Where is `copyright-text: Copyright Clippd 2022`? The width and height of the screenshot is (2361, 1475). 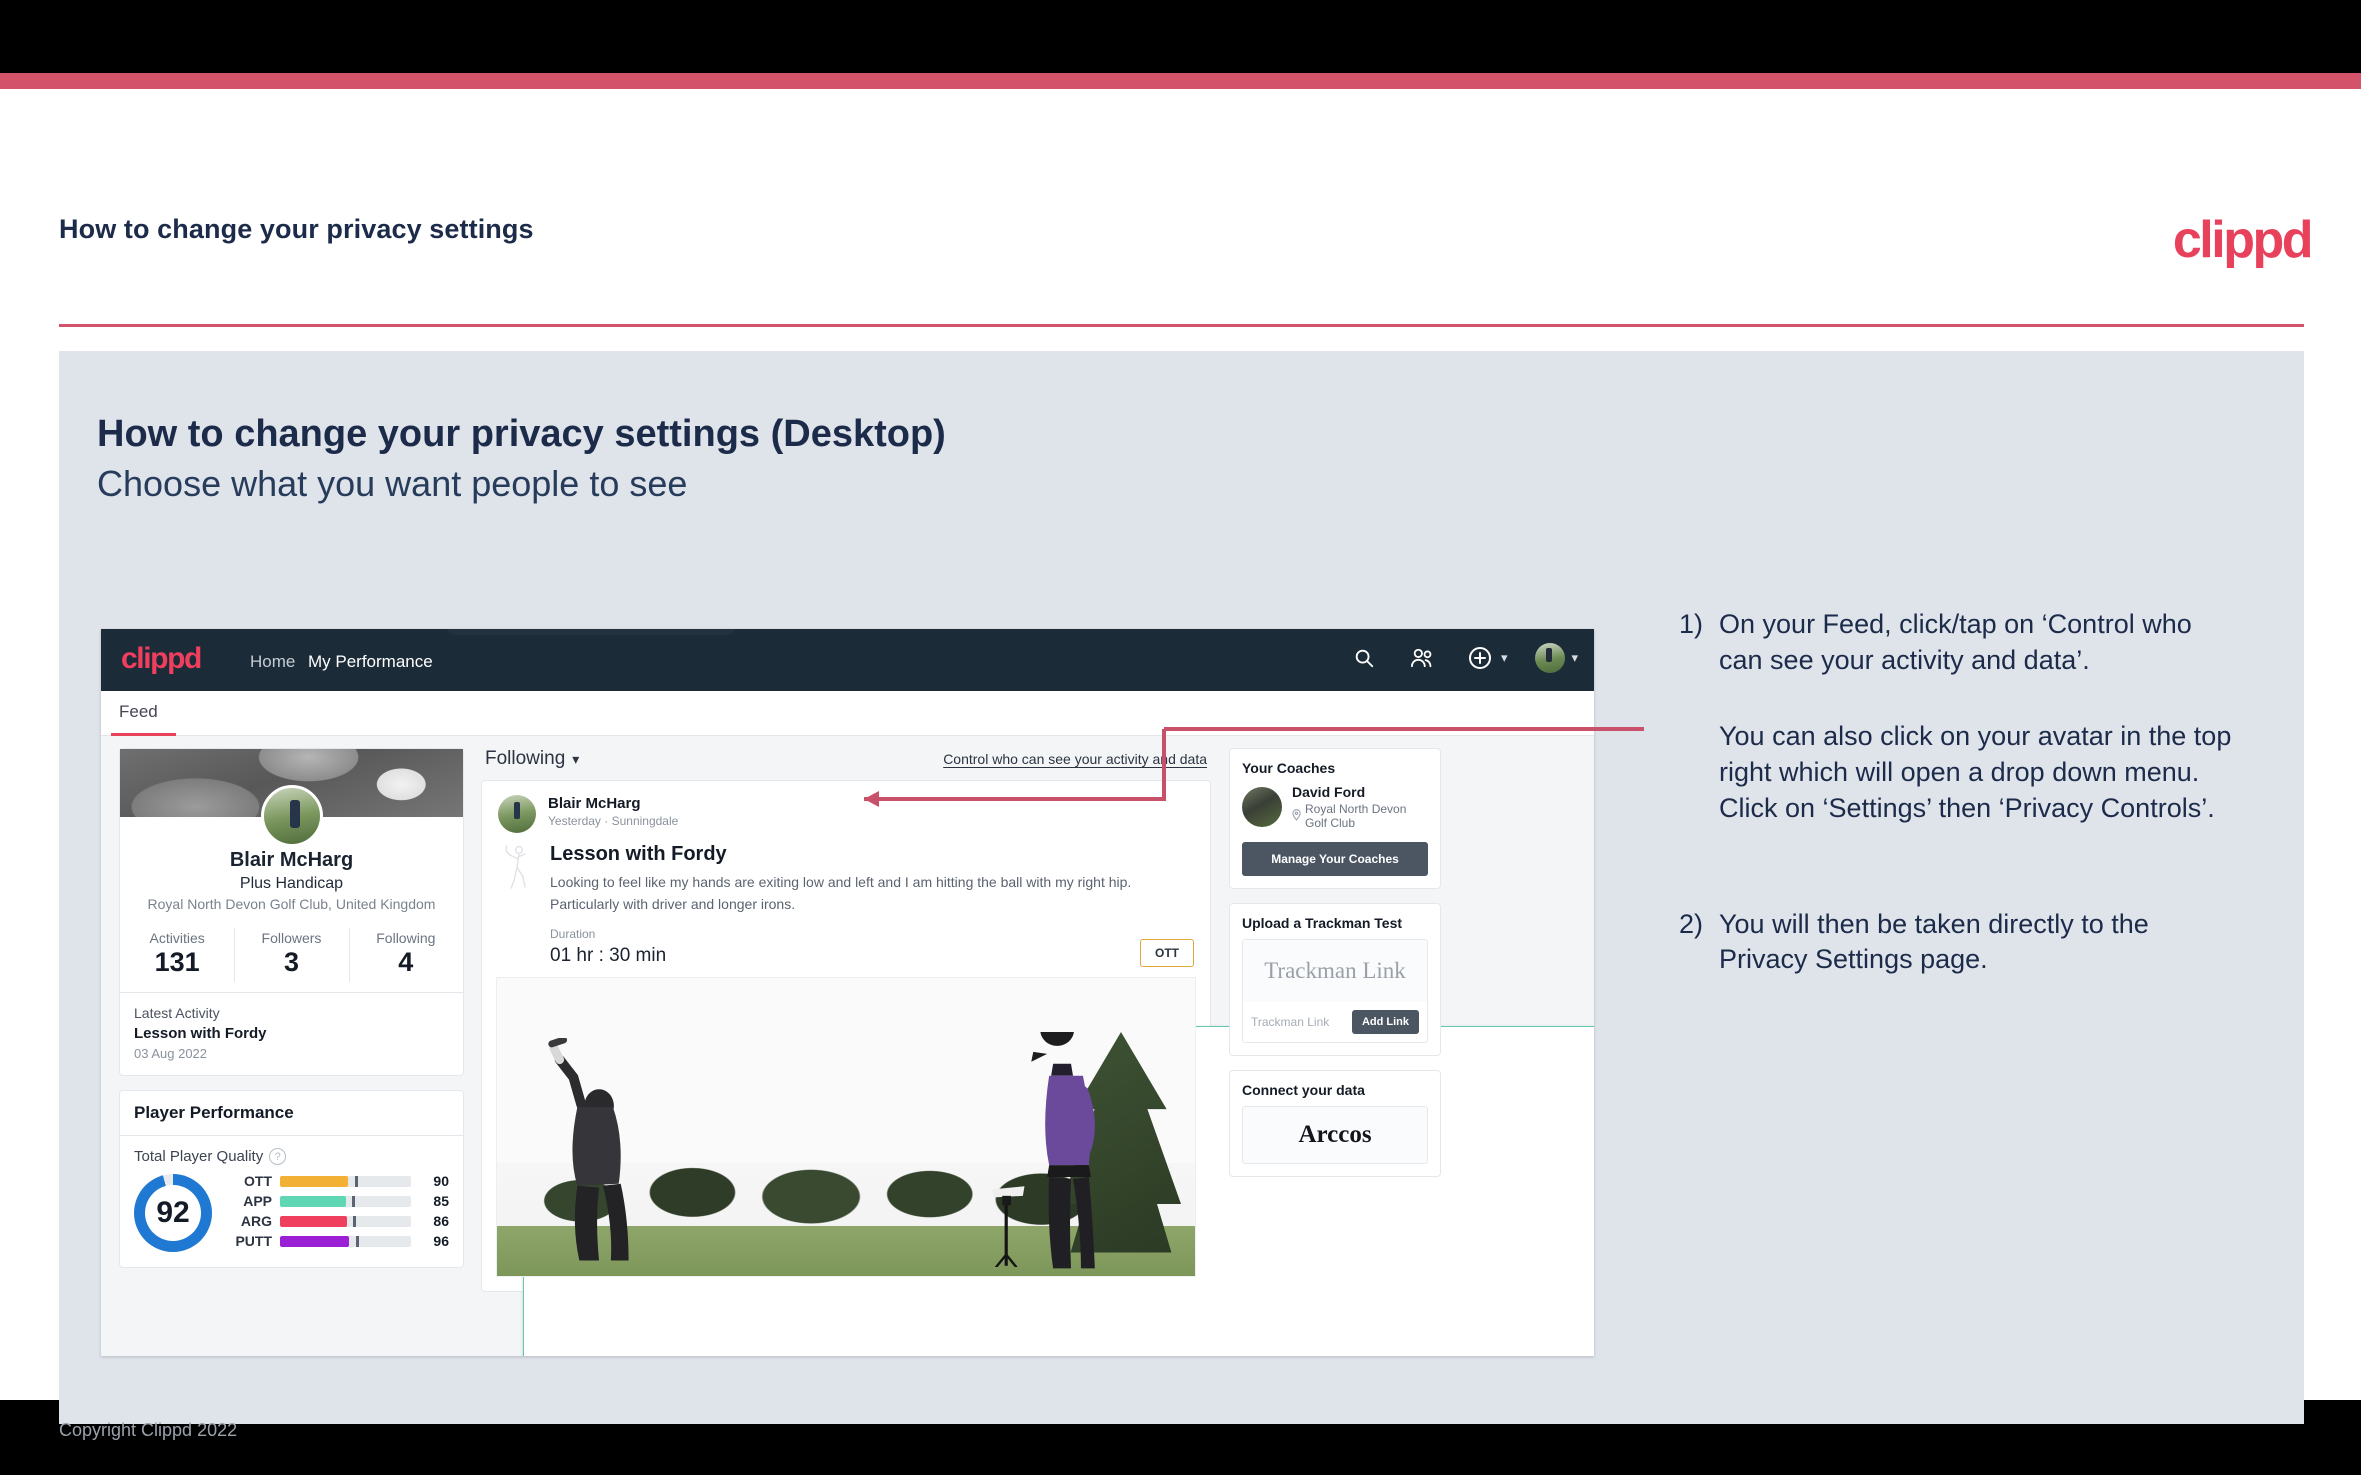 copyright-text: Copyright Clippd 2022 is located at coordinates (148, 1430).